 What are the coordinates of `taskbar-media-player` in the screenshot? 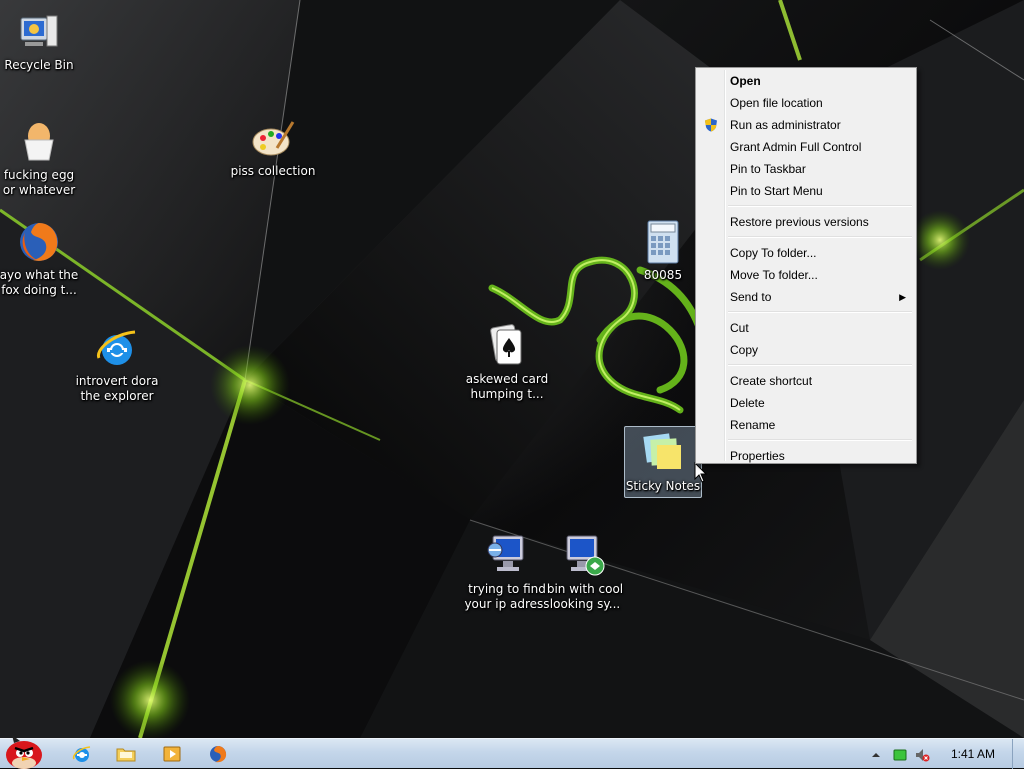 It's located at (172, 754).